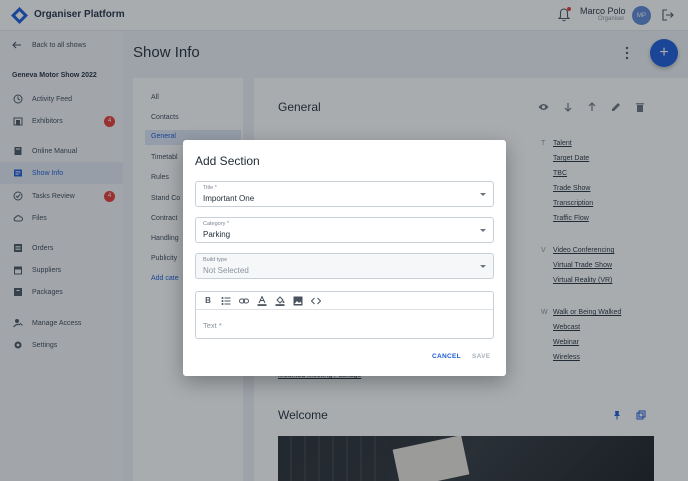 The height and width of the screenshot is (481, 688). Describe the element at coordinates (215, 260) in the screenshot. I see `build-type-field-label: Build type` at that location.